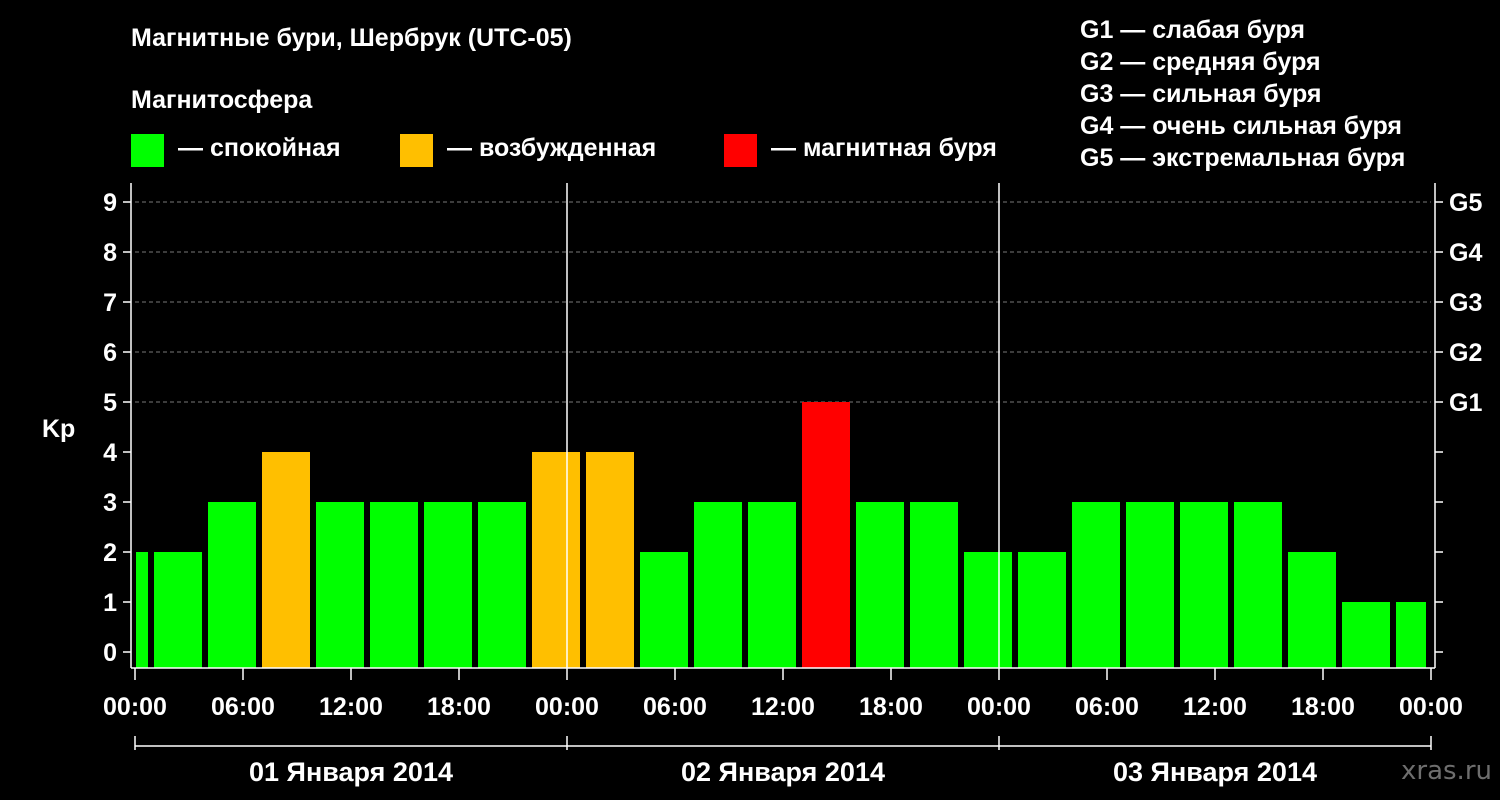  Describe the element at coordinates (110, 653) in the screenshot. I see `y-tick-label: 0` at that location.